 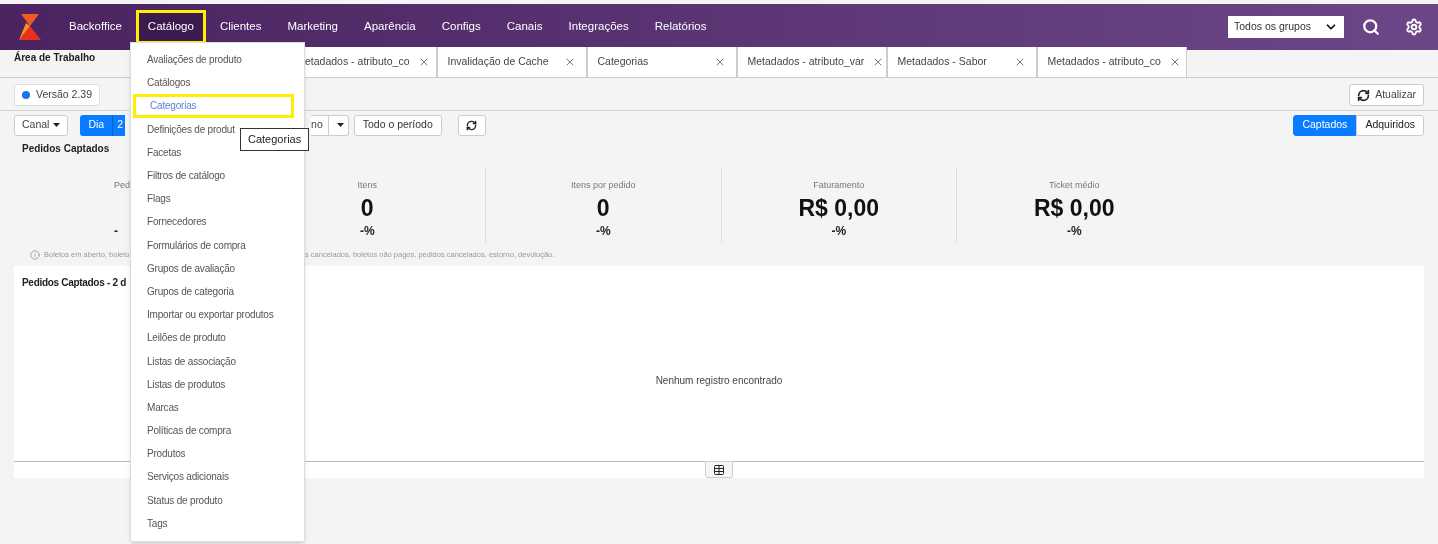 I want to click on menu-item: Flags, so click(x=217, y=199).